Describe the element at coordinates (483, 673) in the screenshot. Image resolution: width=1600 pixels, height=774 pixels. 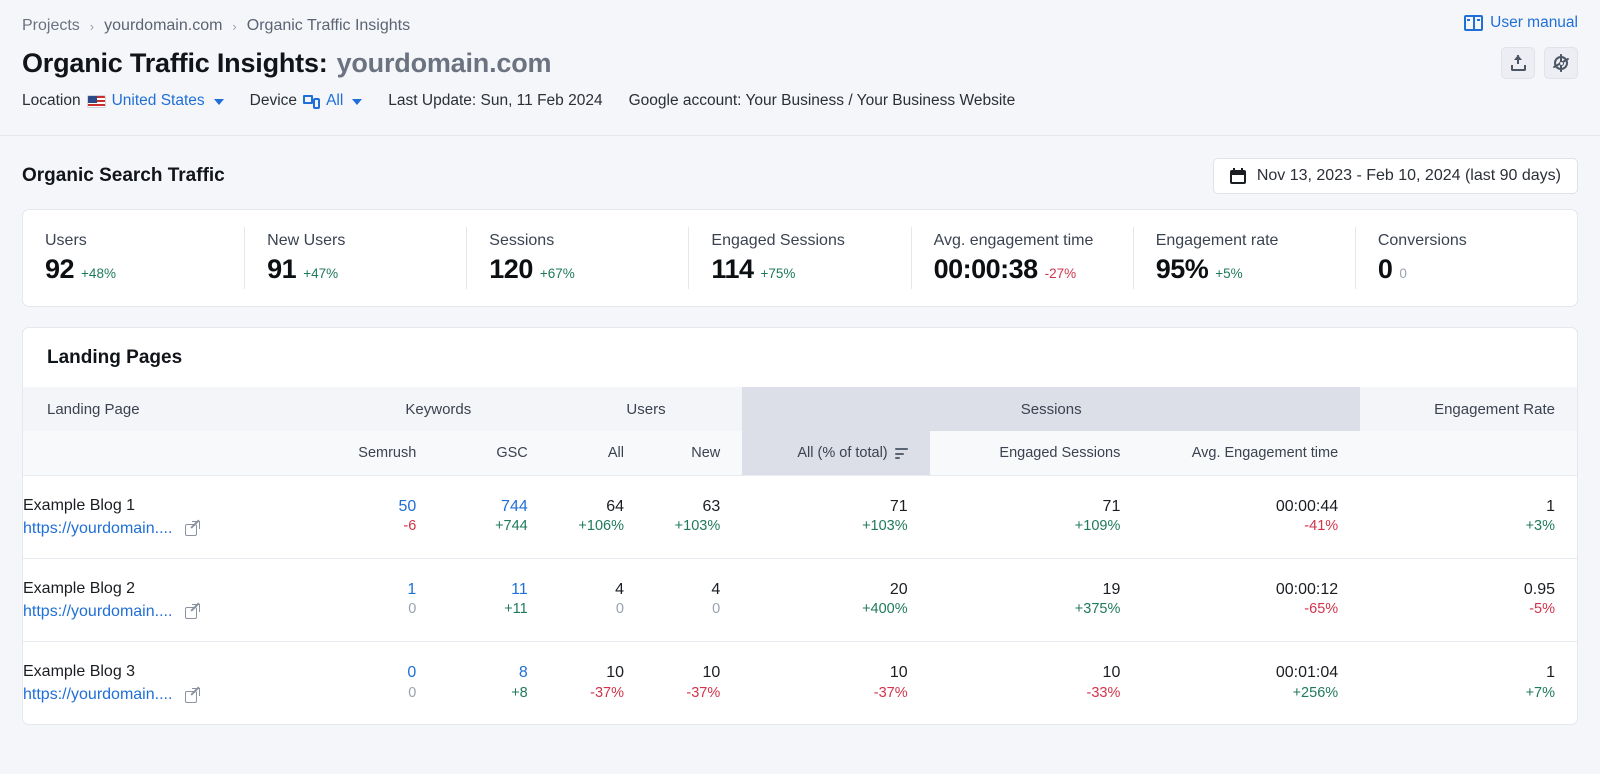
I see `cell-value: 8` at that location.